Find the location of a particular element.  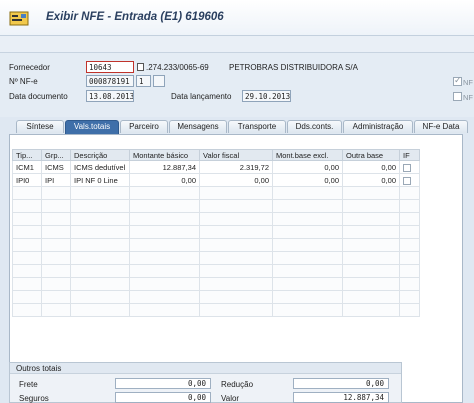

frete-label: Frete is located at coordinates (28, 384).